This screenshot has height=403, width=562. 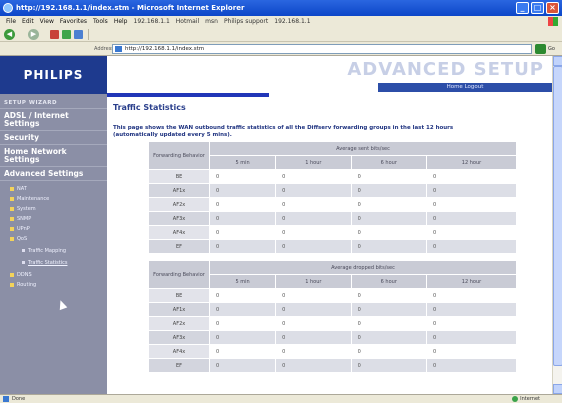 I want to click on window-controls: _ □ ×, so click(x=537, y=8).